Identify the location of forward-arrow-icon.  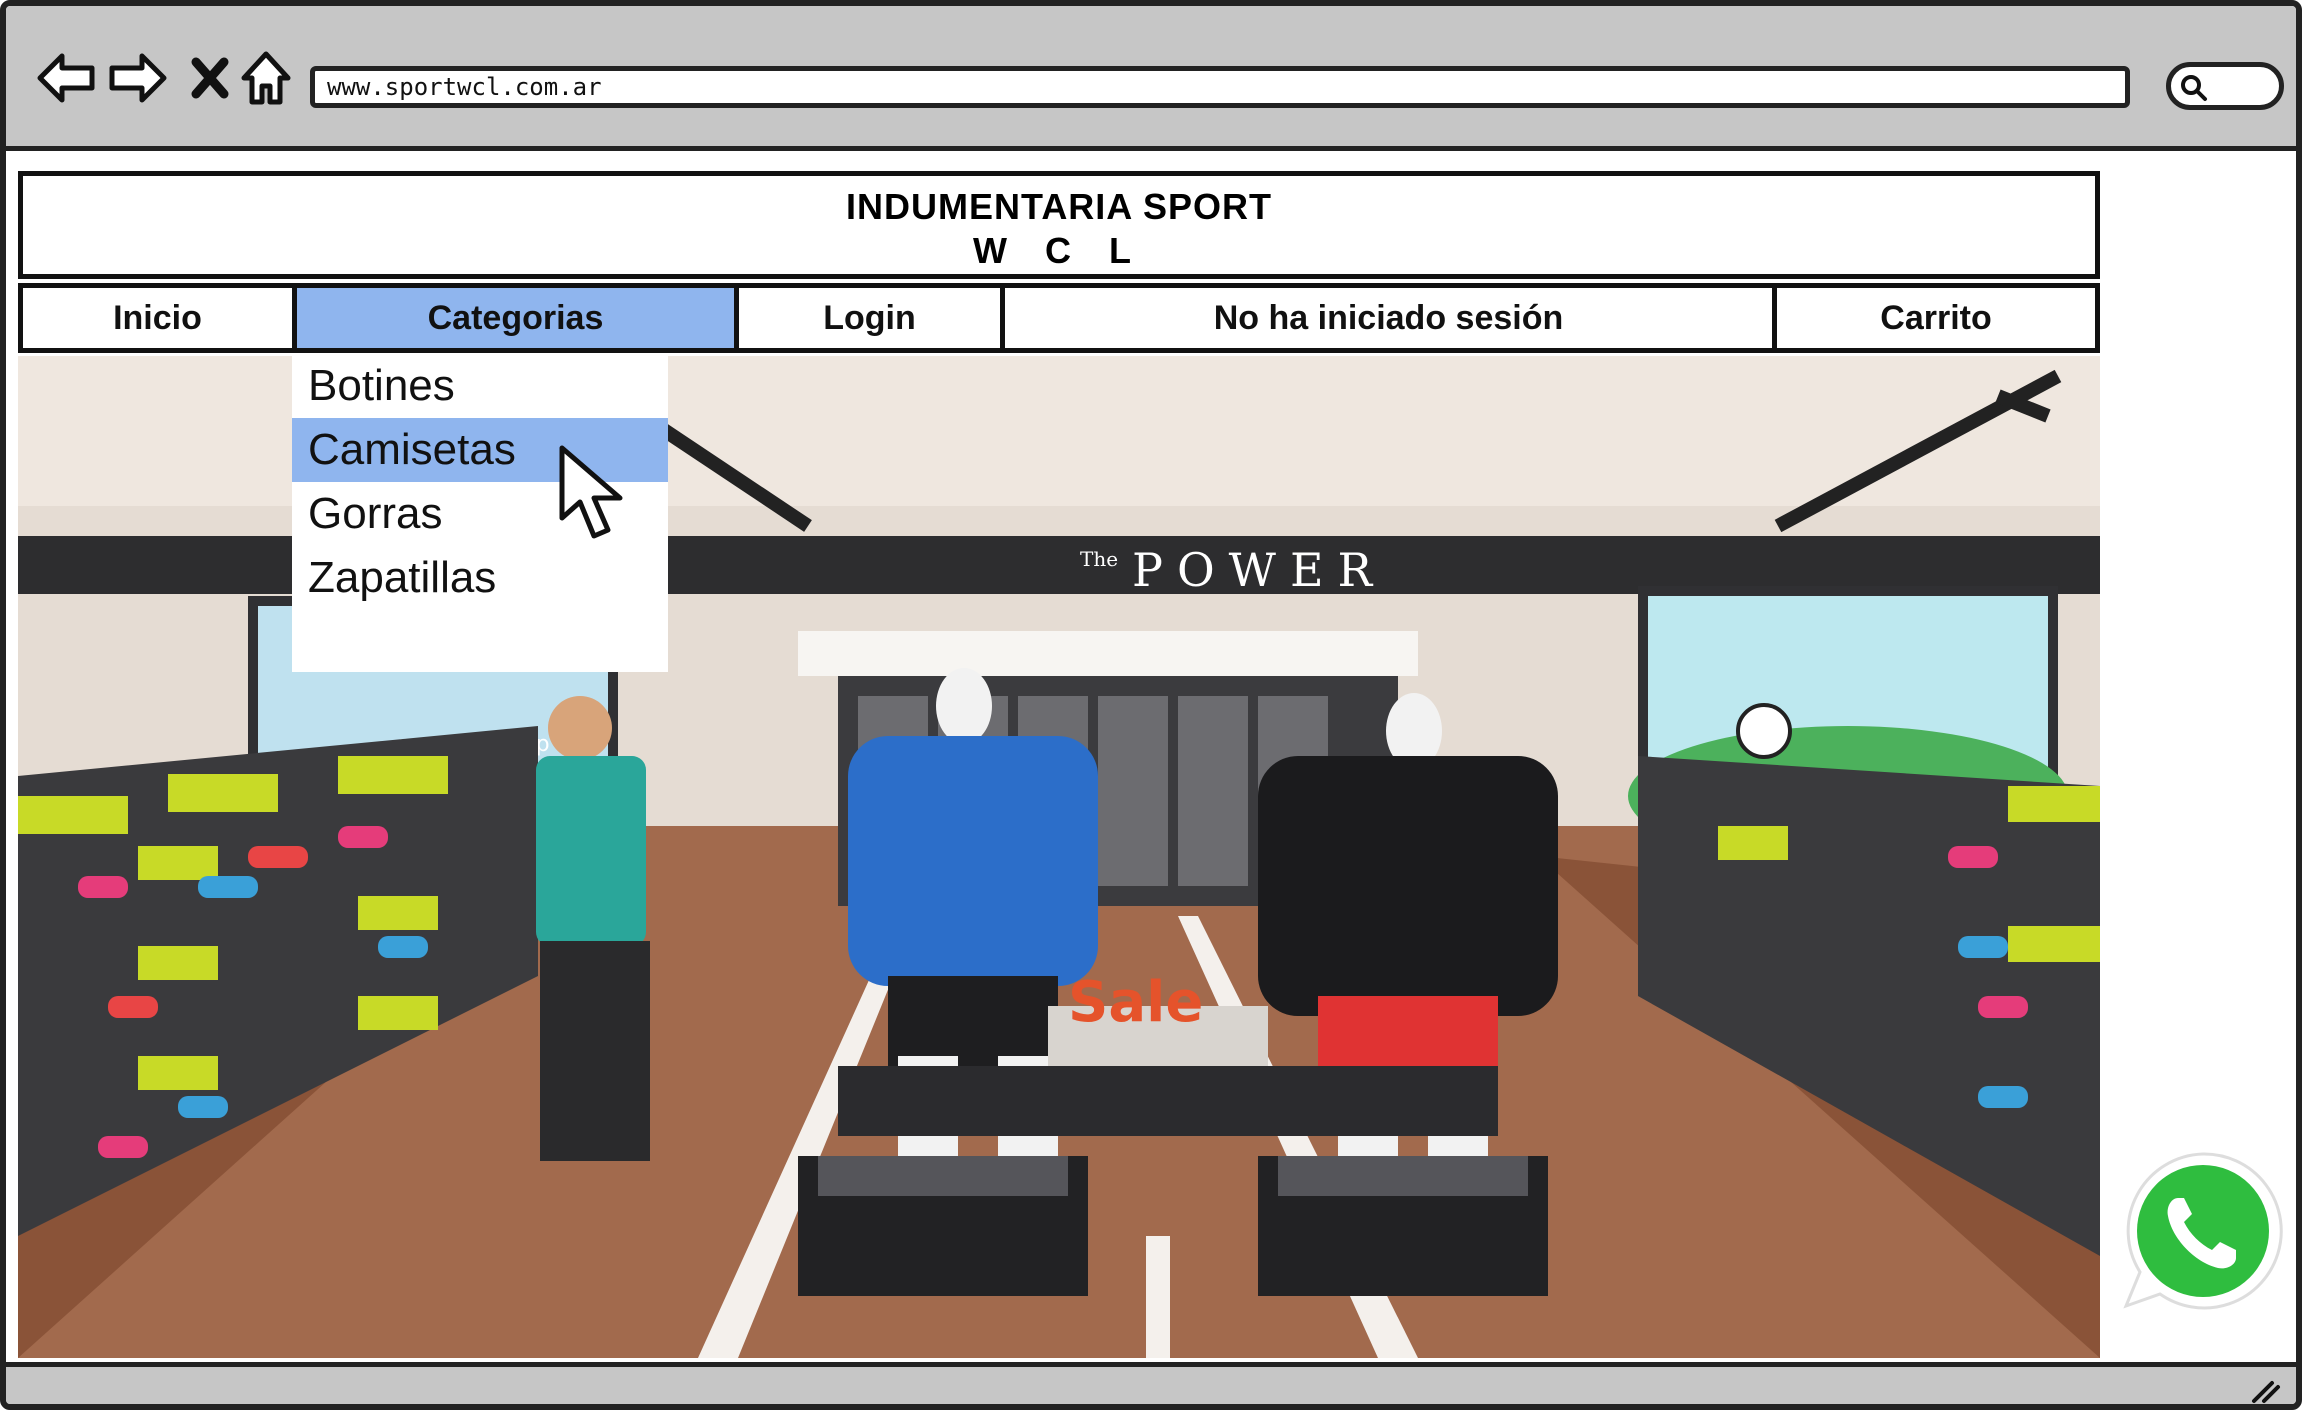
(138, 78).